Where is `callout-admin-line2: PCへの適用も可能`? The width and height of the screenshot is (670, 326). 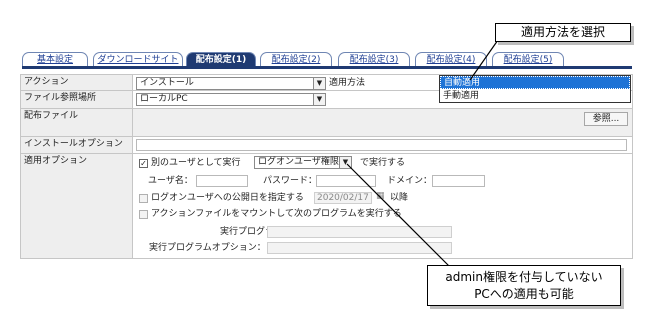 callout-admin-line2: PCへの適用も可能 is located at coordinates (524, 294).